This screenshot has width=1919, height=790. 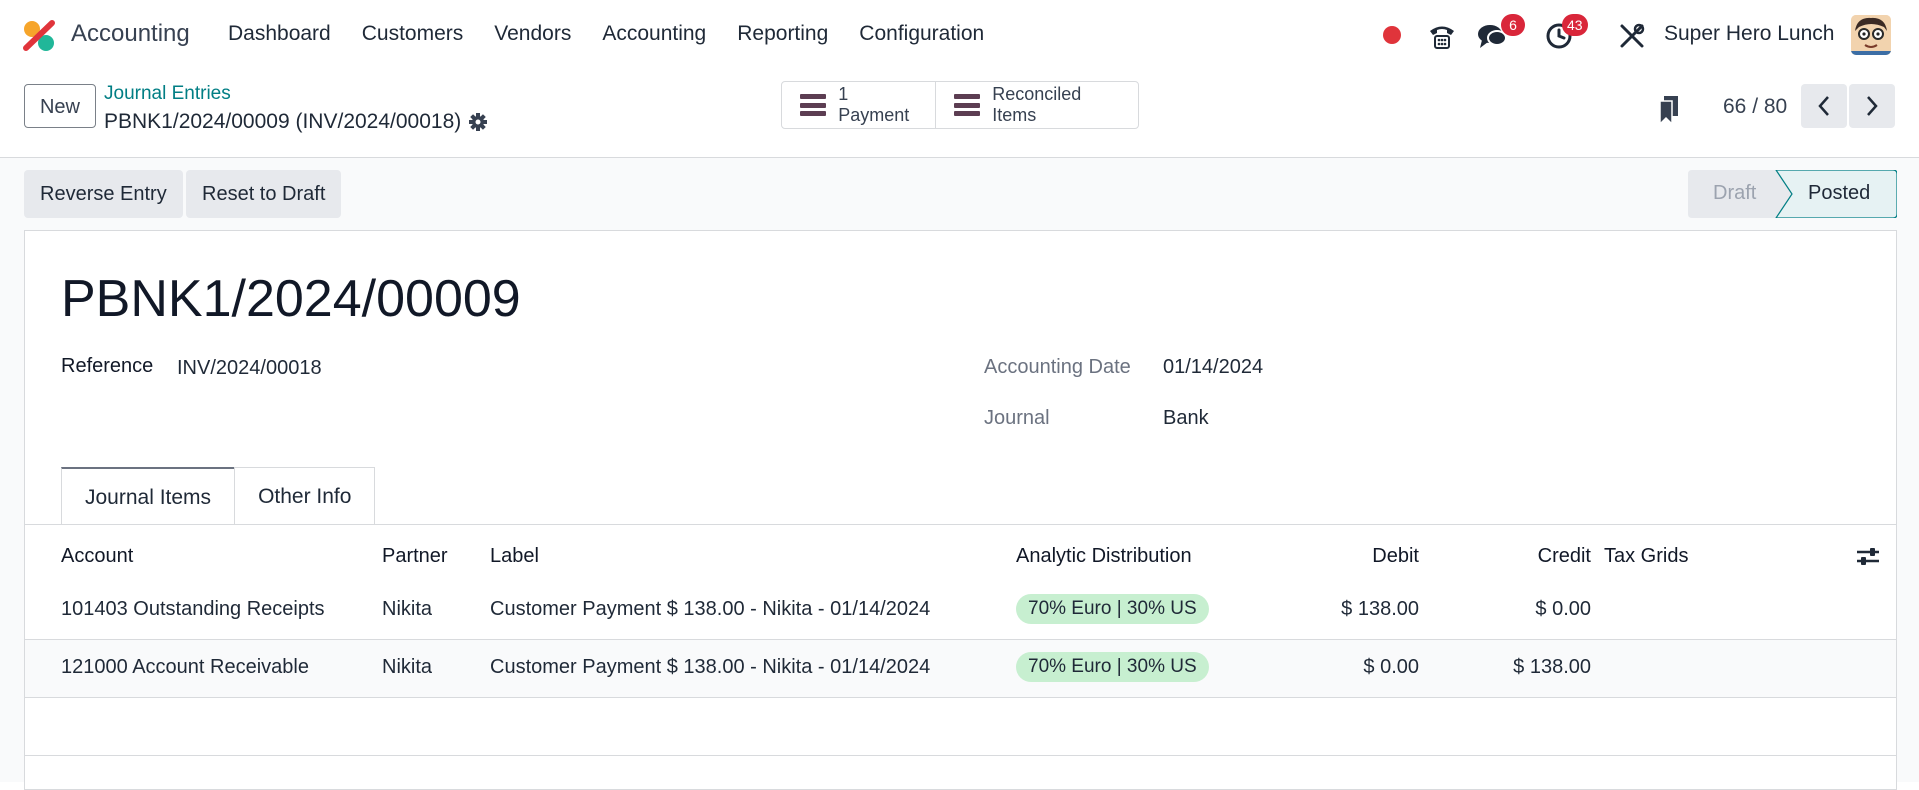 I want to click on column-account: Account, so click(x=97, y=556).